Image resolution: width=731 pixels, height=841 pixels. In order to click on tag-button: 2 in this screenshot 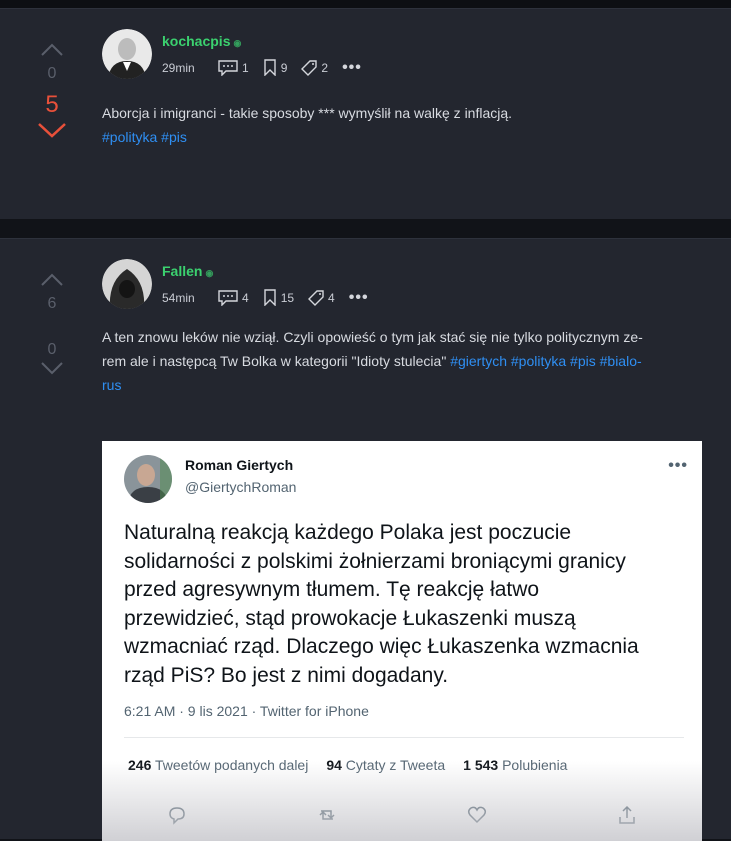, I will do `click(315, 67)`.